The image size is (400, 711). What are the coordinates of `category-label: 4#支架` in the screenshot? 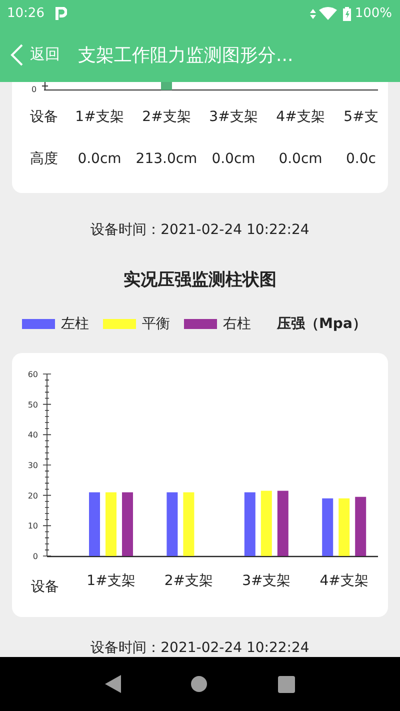 It's located at (344, 581).